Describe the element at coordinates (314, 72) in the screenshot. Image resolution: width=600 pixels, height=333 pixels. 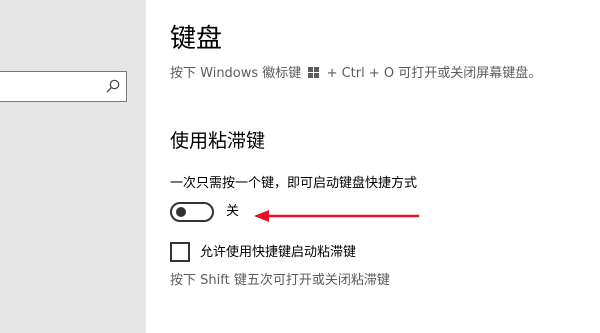
I see `windows-logo-icon` at that location.